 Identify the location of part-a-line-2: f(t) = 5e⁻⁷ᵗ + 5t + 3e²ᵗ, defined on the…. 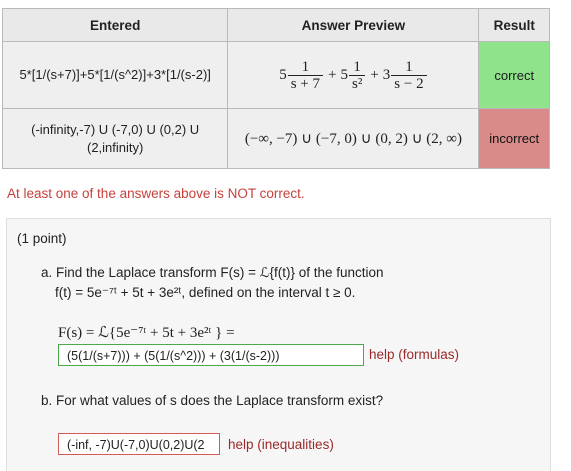
(205, 292).